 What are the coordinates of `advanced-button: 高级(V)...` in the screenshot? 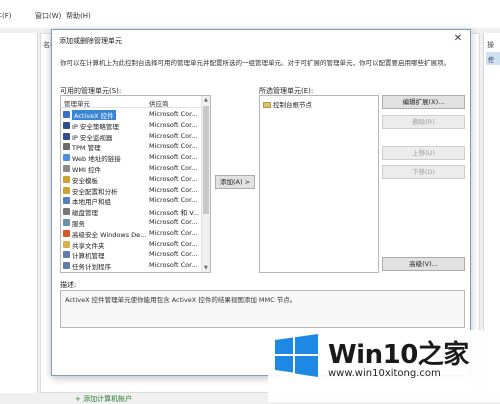 It's located at (423, 264).